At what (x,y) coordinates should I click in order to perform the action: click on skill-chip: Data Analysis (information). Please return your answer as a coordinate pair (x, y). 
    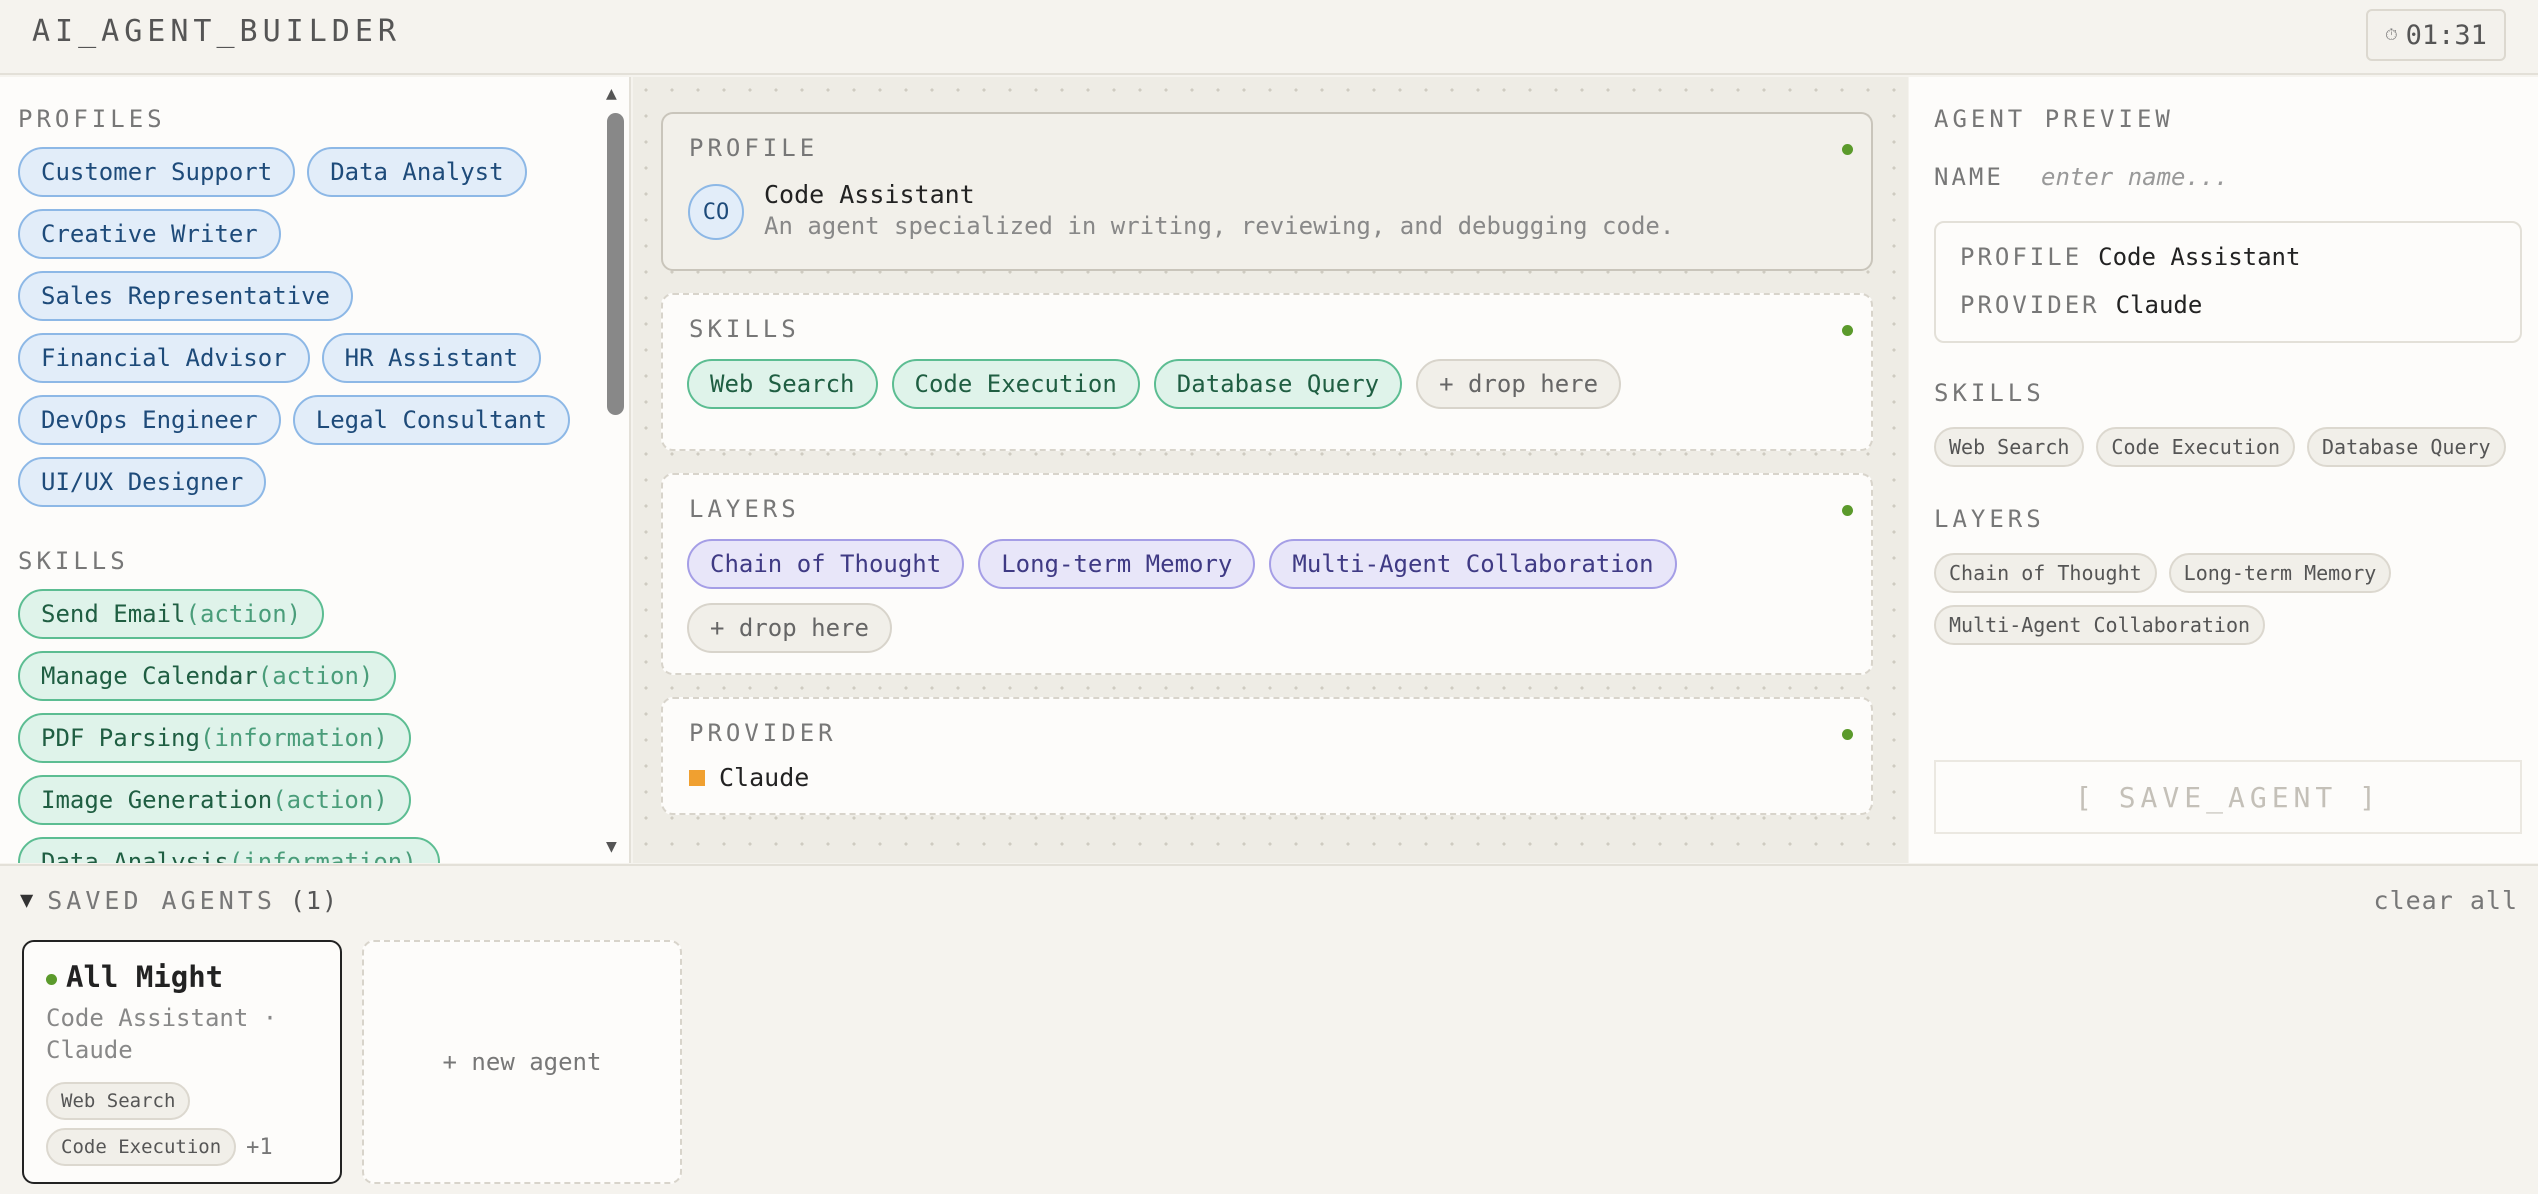
    Looking at the image, I should click on (229, 850).